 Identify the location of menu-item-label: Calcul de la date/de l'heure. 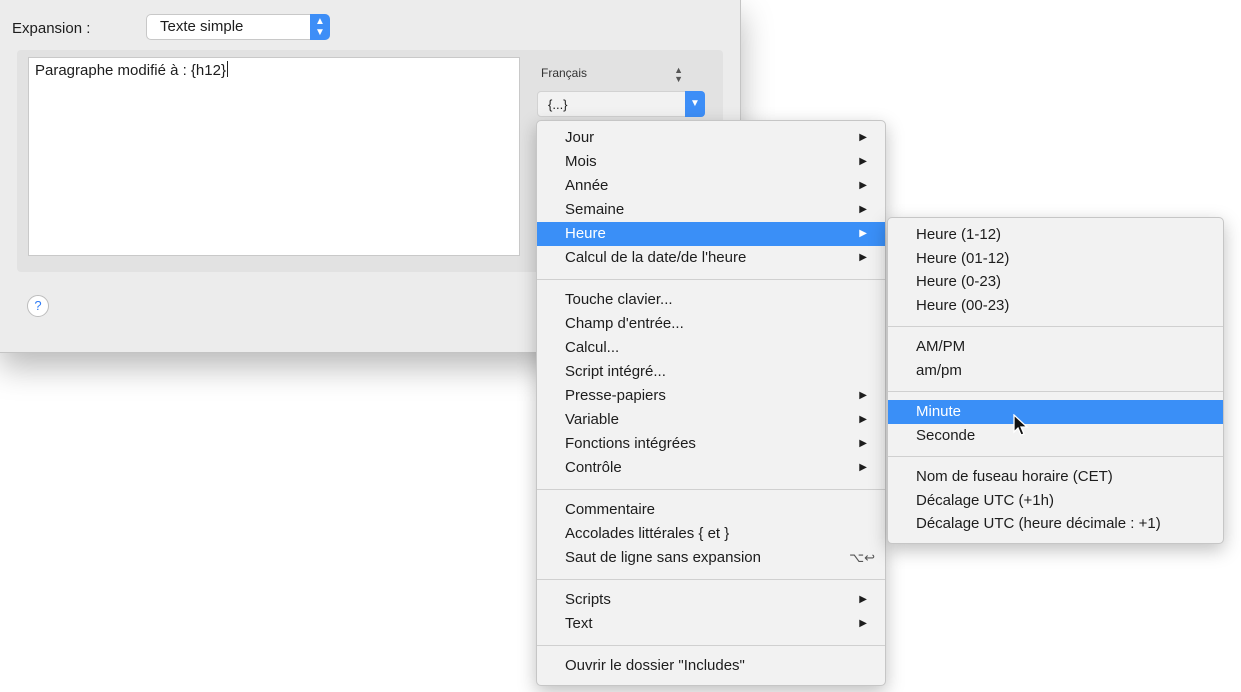
(656, 257).